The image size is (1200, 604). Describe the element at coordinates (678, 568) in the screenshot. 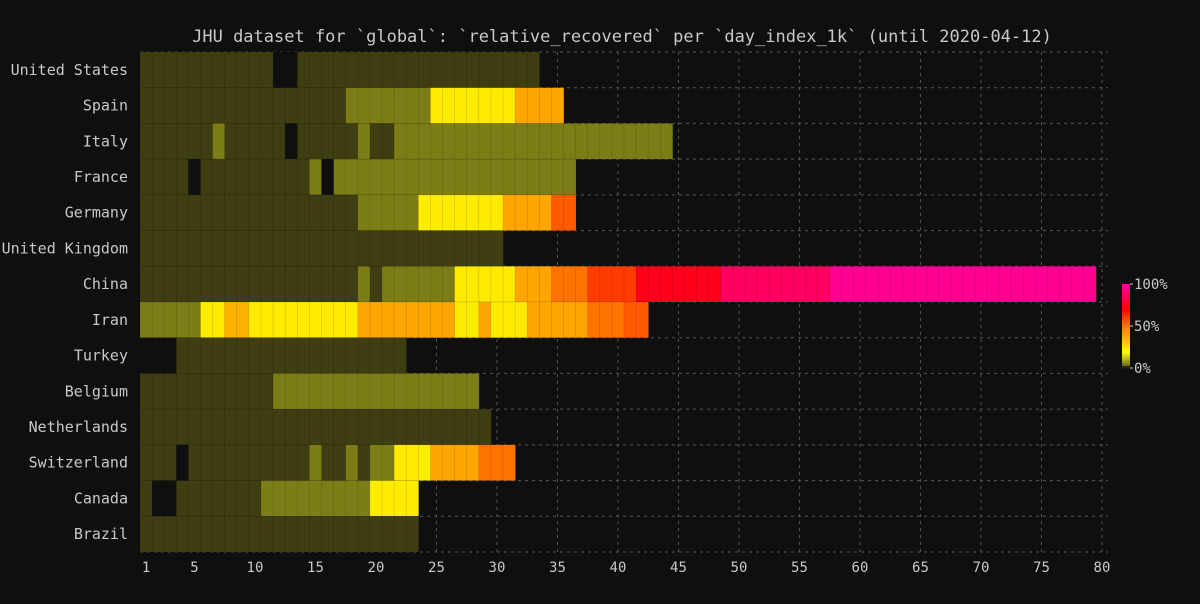

I see `x-tick-label: 45` at that location.